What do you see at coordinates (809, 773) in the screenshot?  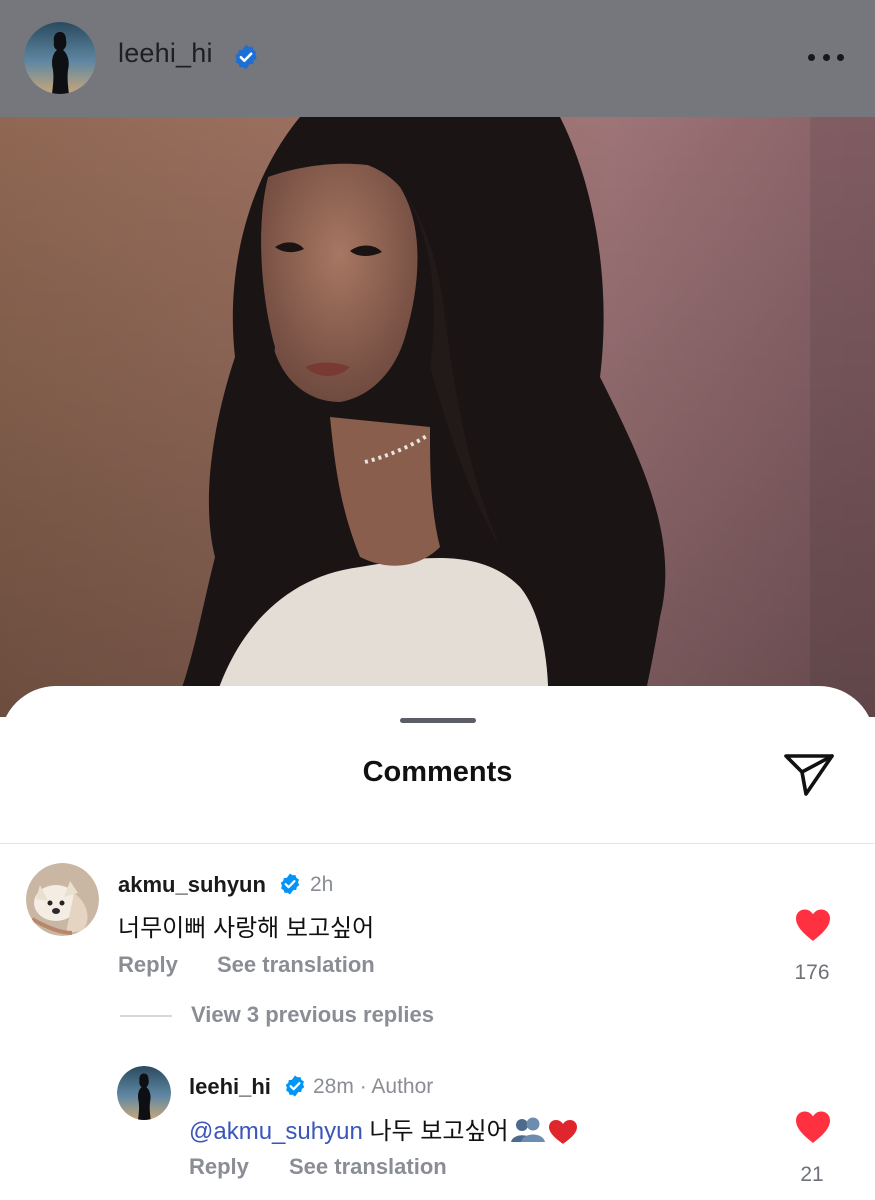 I see `paper-plane-icon` at bounding box center [809, 773].